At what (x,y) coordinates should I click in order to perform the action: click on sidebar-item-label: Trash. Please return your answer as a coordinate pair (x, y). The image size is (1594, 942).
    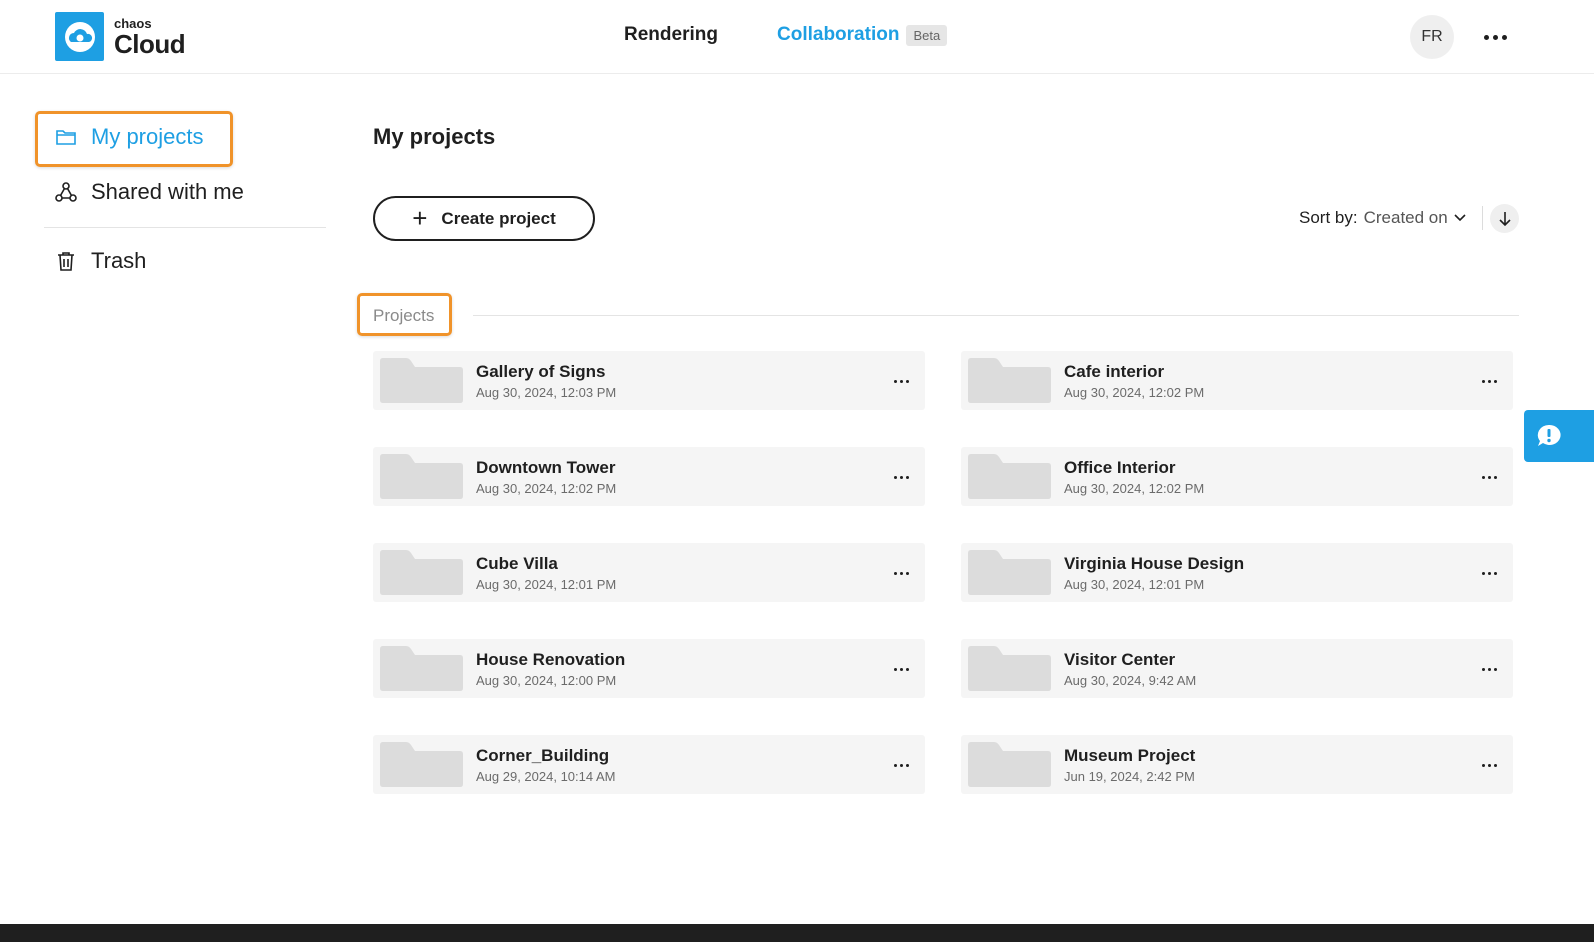
    Looking at the image, I should click on (119, 260).